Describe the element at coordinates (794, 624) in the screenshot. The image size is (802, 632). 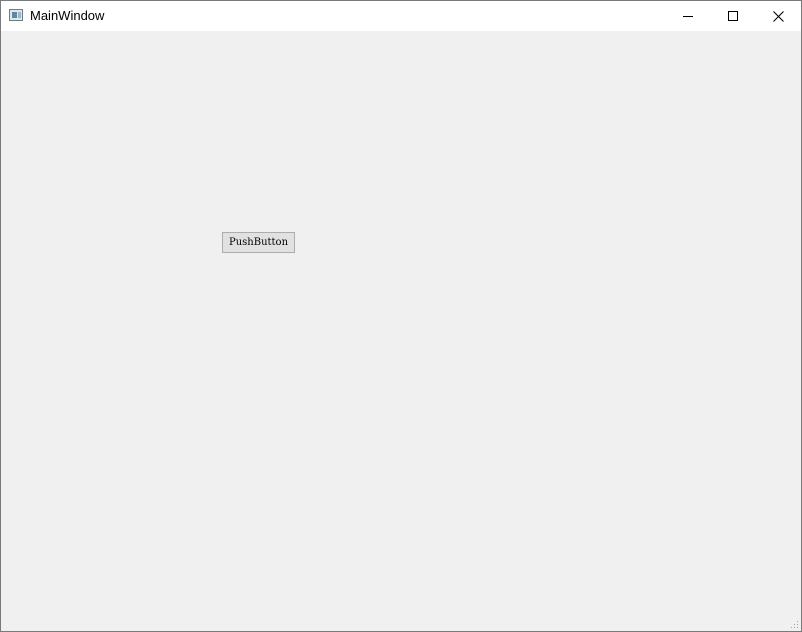
I see `size-grip-icon` at that location.